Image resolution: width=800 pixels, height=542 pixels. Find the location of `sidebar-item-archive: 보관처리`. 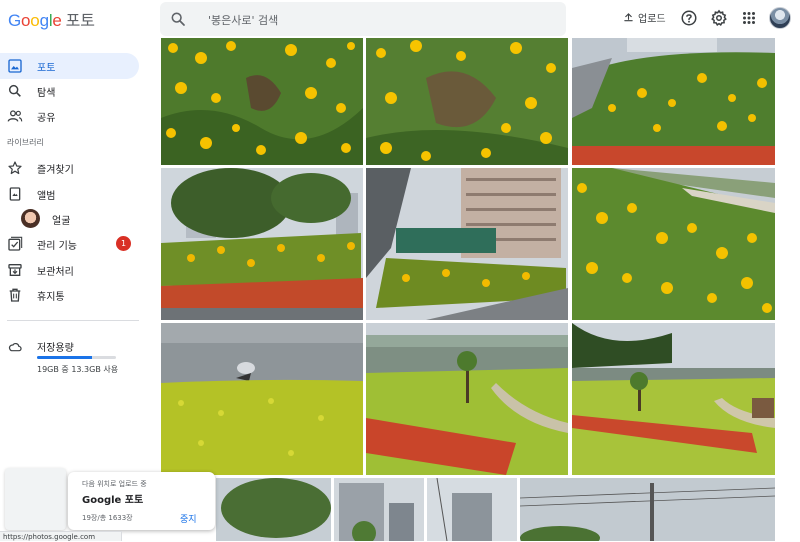

sidebar-item-archive: 보관처리 is located at coordinates (69, 270).